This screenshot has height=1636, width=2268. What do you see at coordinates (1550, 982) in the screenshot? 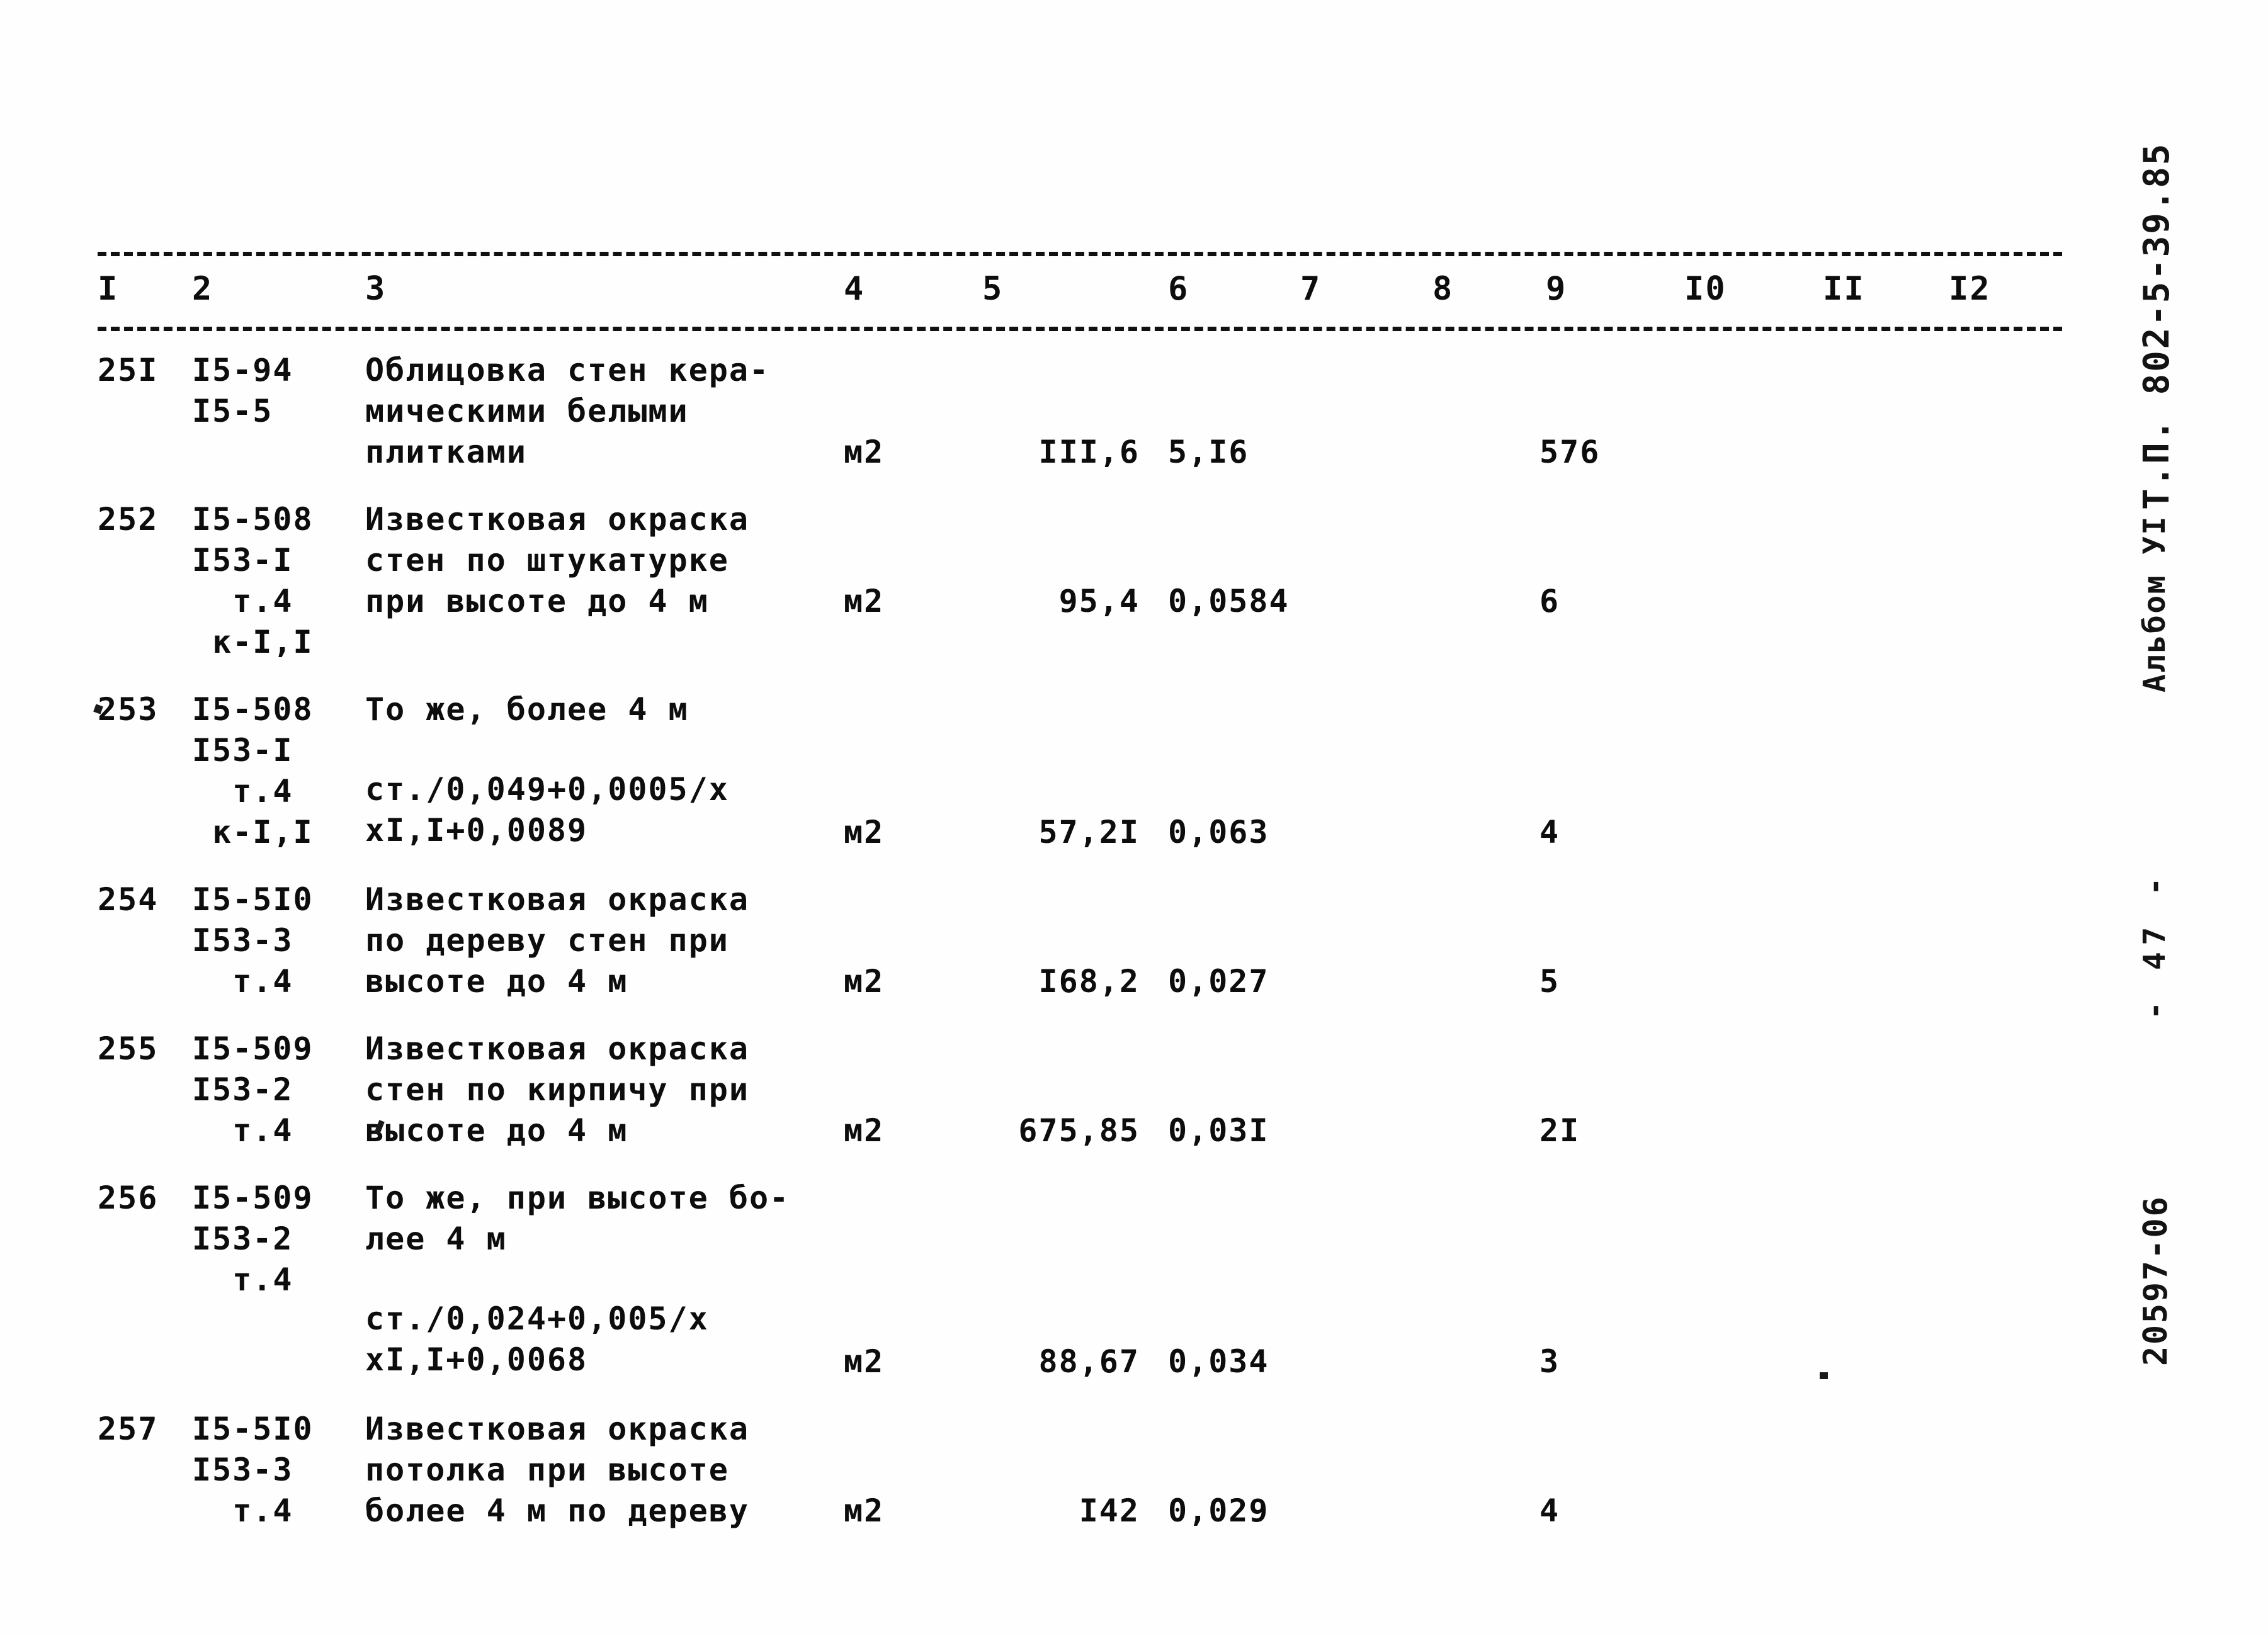
I see `row-total: 5` at bounding box center [1550, 982].